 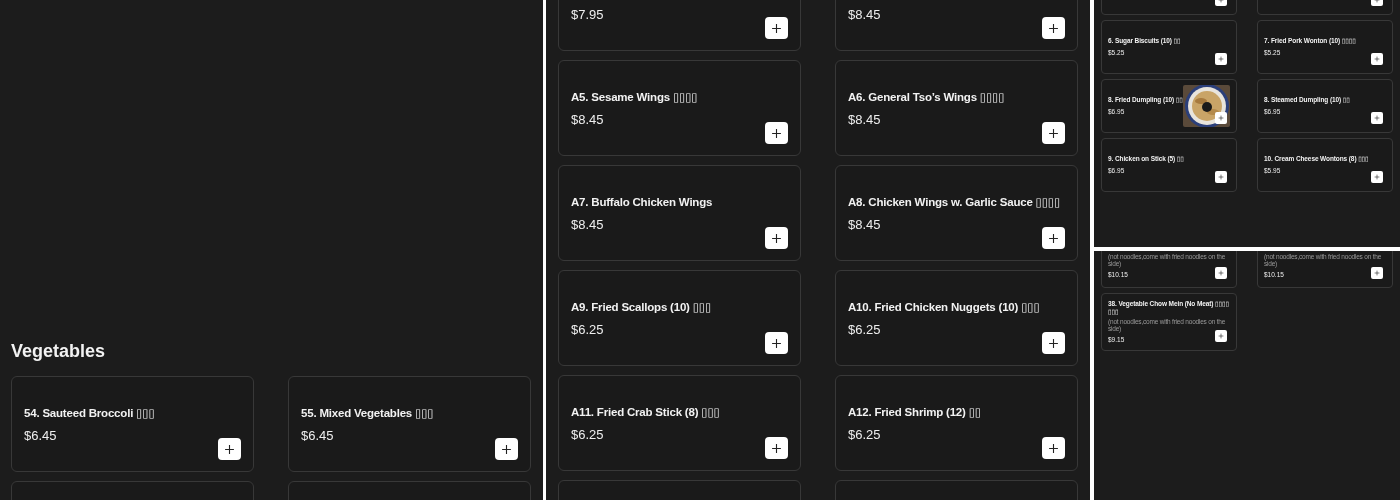 I want to click on item-name: 54. Sauteed Broccoli ▯▯▯, so click(x=90, y=413).